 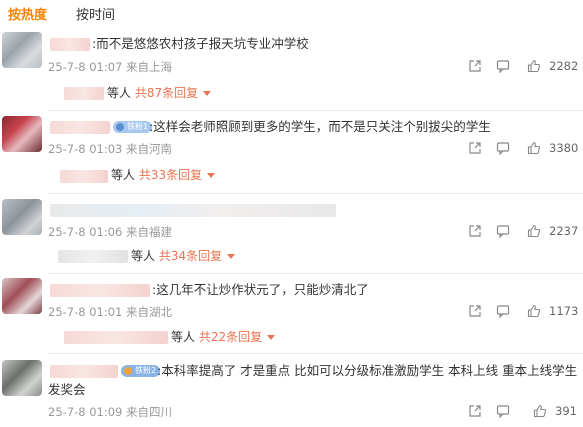 What do you see at coordinates (200, 43) in the screenshot?
I see `comment-text: :而不是悠悠农村孩子报天坑专业冲学校` at bounding box center [200, 43].